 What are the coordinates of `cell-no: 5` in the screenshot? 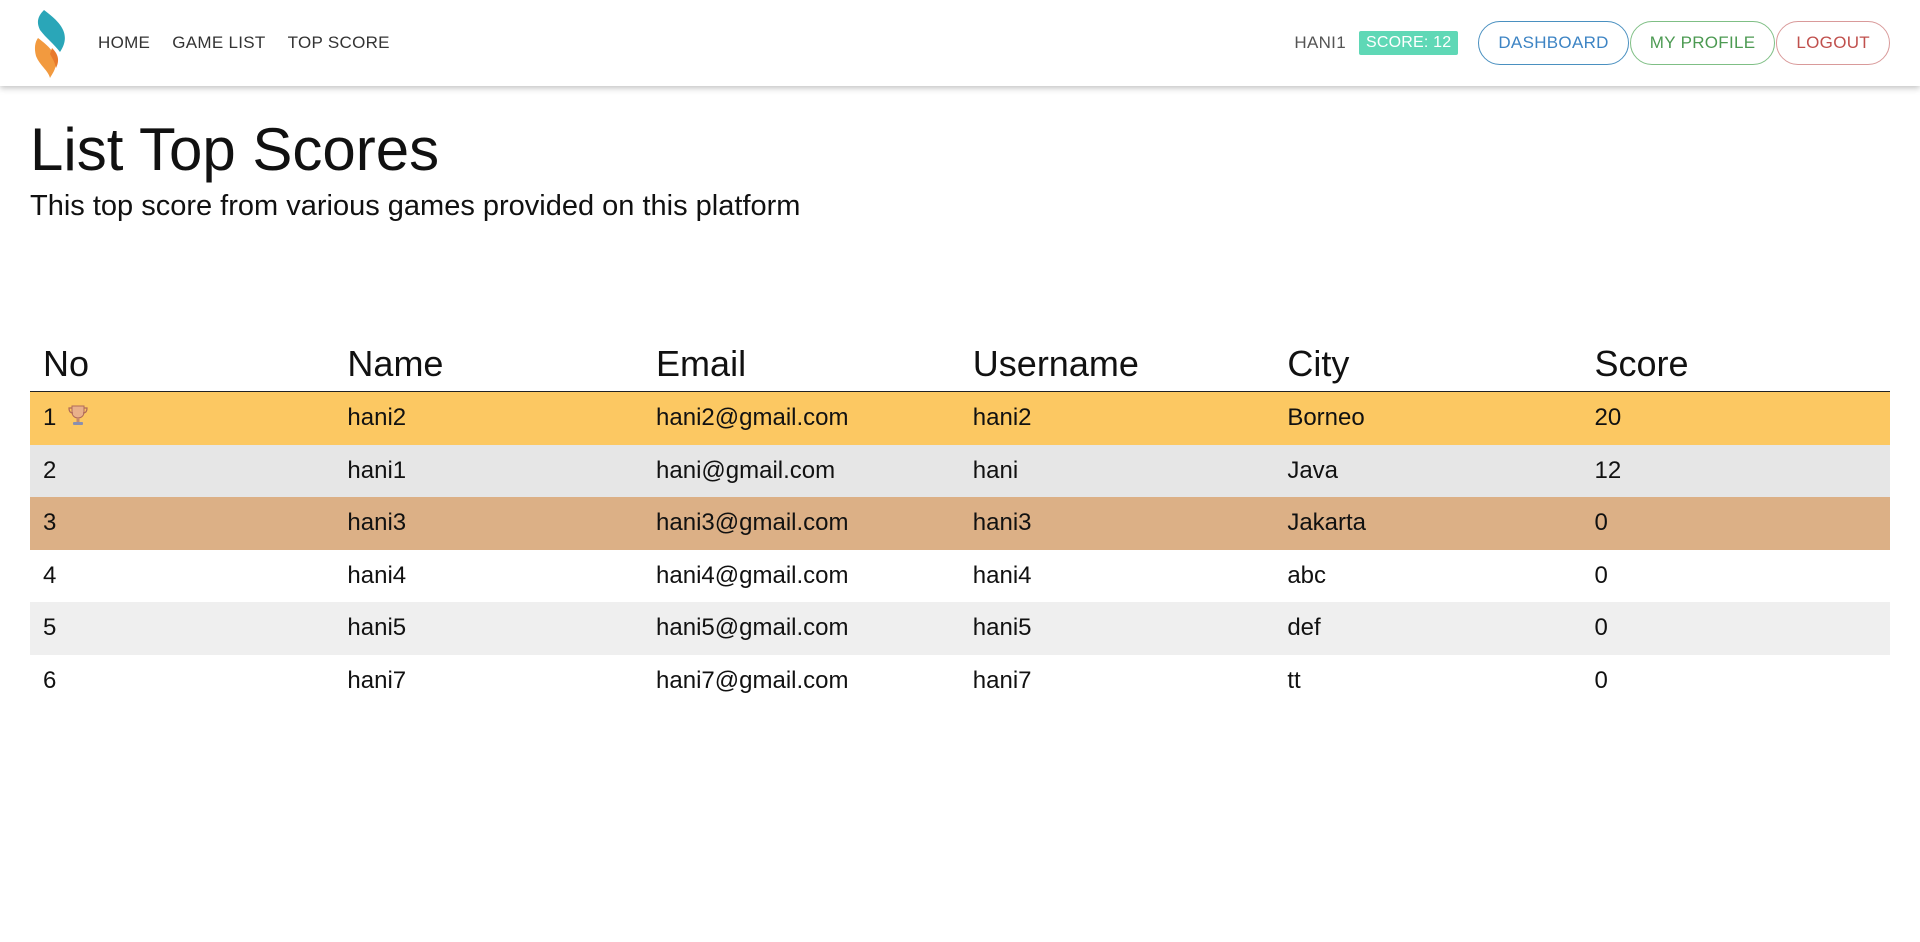 It's located at (50, 628).